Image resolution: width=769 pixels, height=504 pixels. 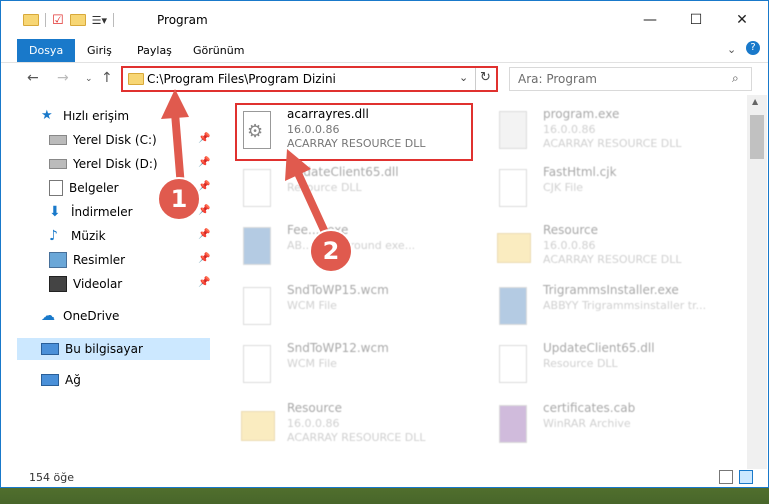 What do you see at coordinates (104, 349) in the screenshot?
I see `sidebar-item-label: Bu bilgisayar` at bounding box center [104, 349].